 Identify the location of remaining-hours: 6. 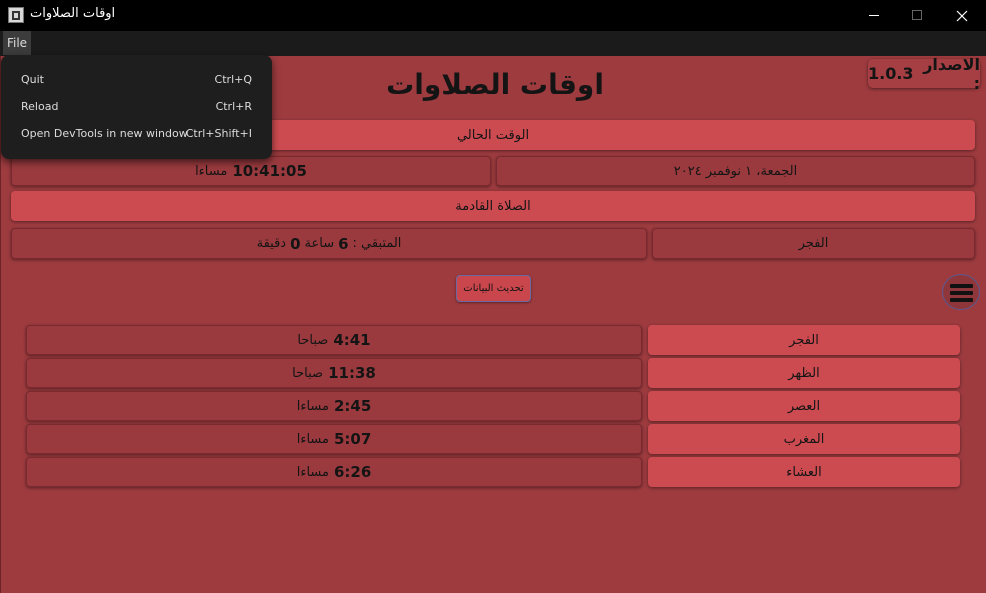
(343, 243).